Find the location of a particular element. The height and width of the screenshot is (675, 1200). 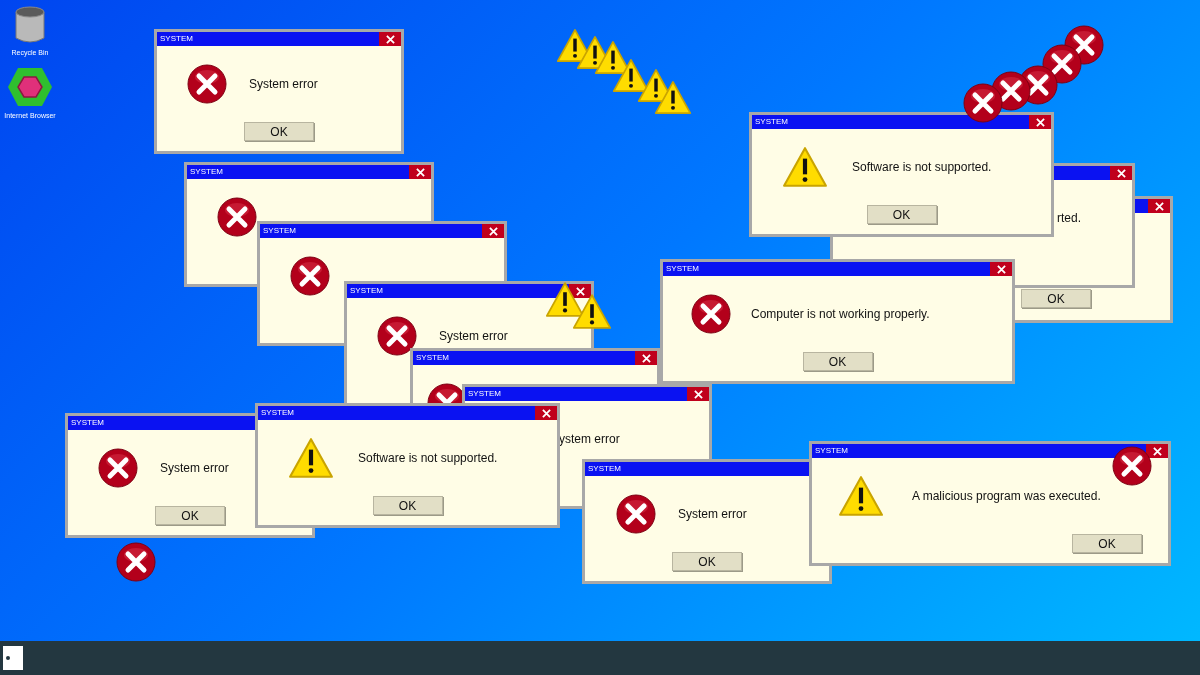

dialog-message: rted. is located at coordinates (1069, 218).